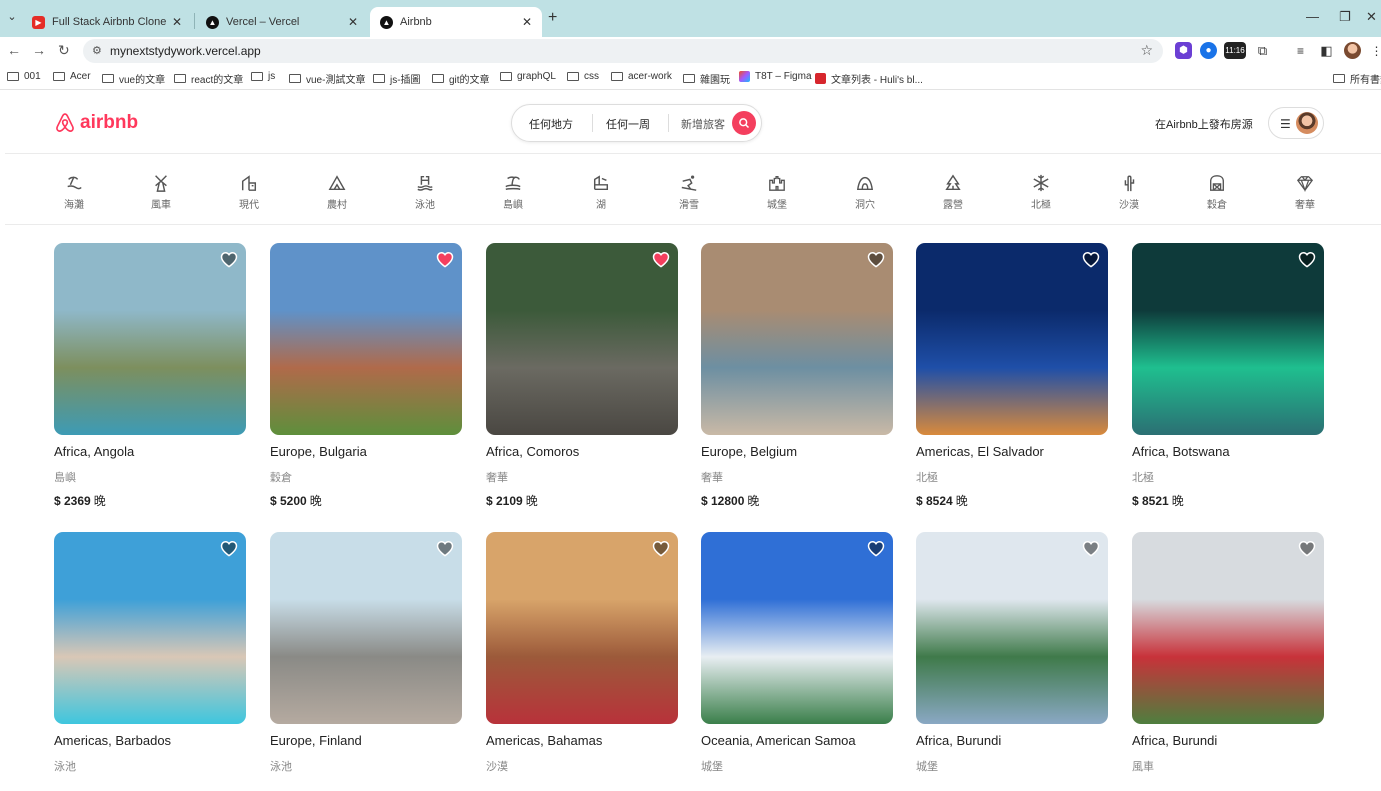 The height and width of the screenshot is (791, 1381). What do you see at coordinates (551, 124) in the screenshot?
I see `search-anywhere: 任何地方` at bounding box center [551, 124].